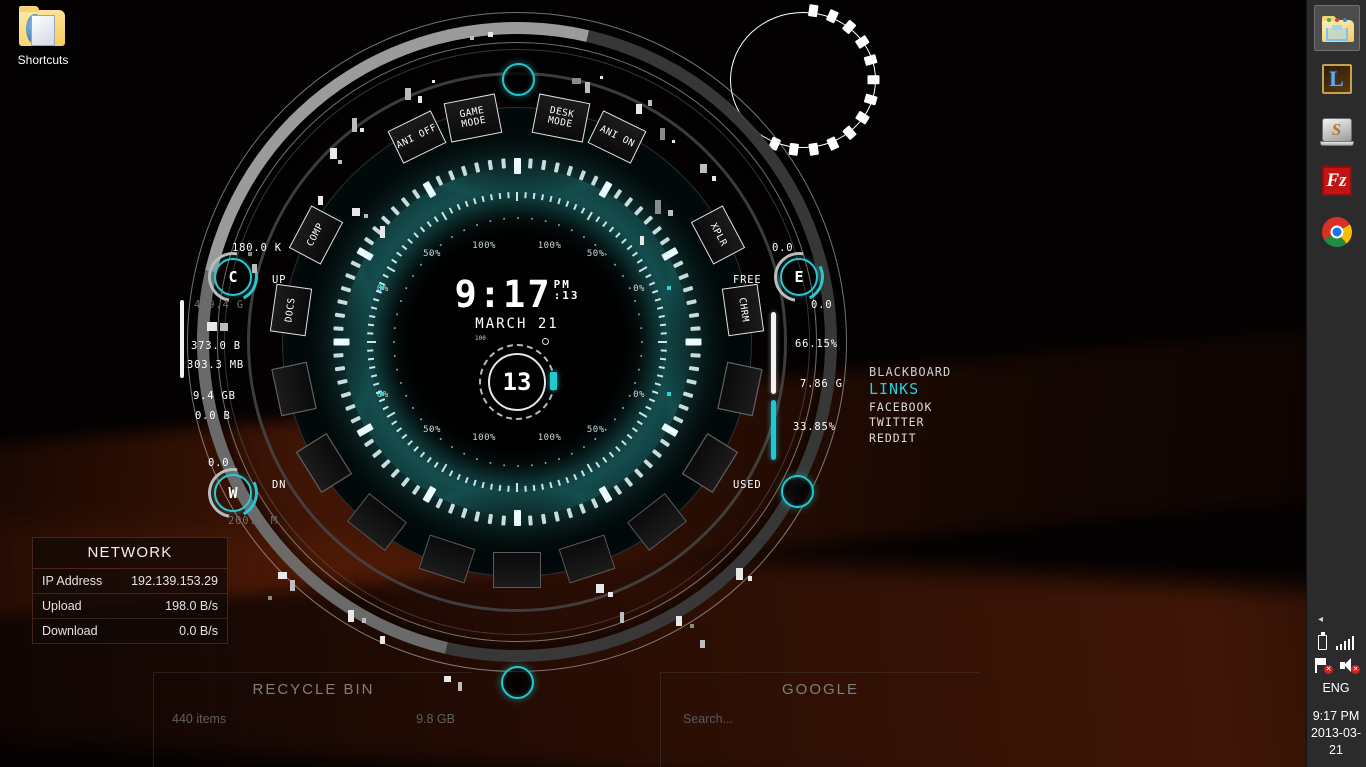 The width and height of the screenshot is (1366, 767). I want to click on hud-used-label: USED, so click(747, 485).